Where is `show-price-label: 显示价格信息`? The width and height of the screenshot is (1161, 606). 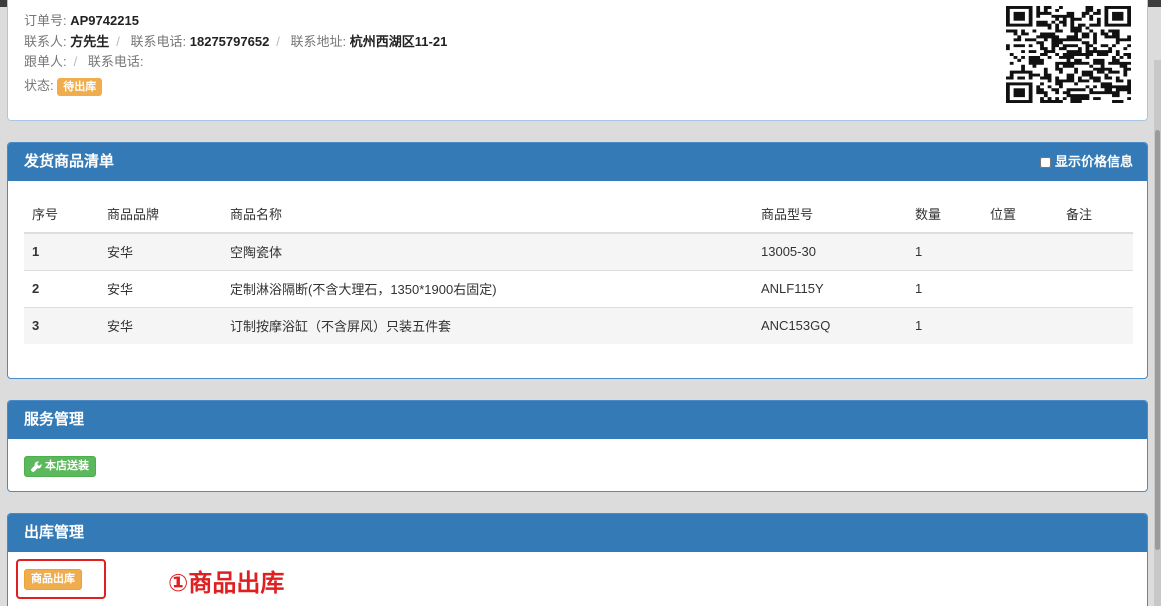
show-price-label: 显示价格信息 is located at coordinates (1093, 161).